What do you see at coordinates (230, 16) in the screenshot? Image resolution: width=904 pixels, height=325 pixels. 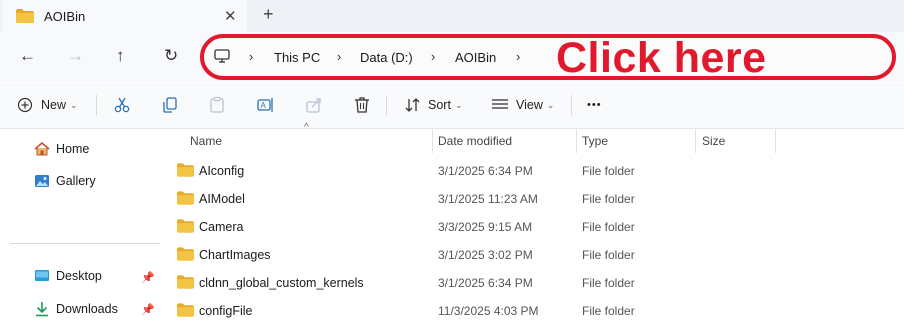 I see `close-tab-icon: ✕` at bounding box center [230, 16].